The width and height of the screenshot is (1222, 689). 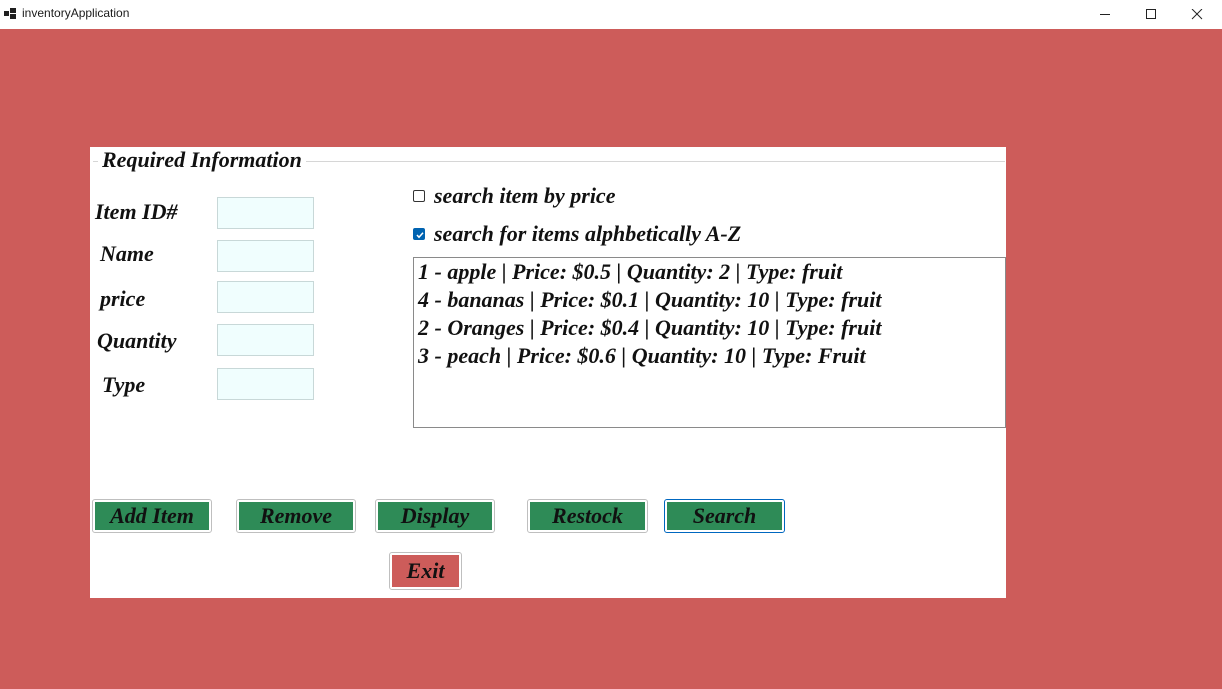 I want to click on minimize-icon, so click(x=1105, y=14).